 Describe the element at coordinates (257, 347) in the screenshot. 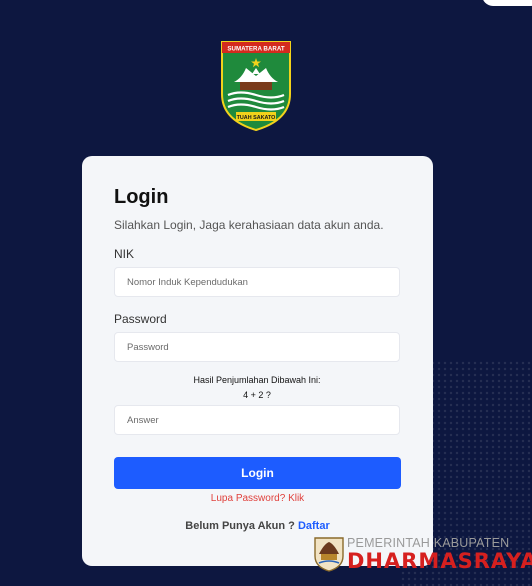

I see `password-input` at that location.